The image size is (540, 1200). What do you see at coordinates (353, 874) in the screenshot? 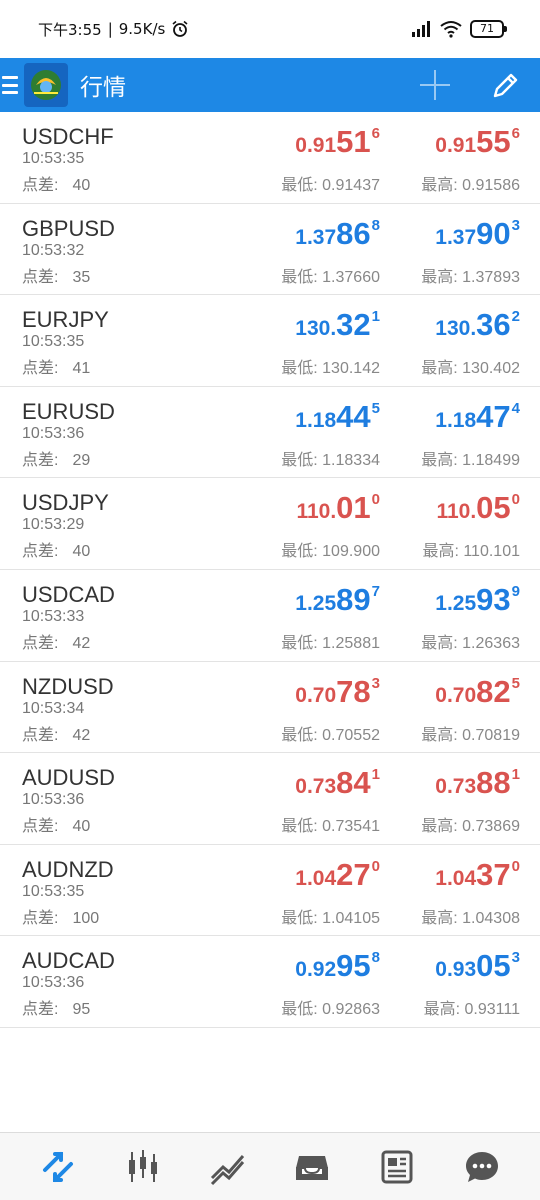
I see `bid-price-pips: 27` at bounding box center [353, 874].